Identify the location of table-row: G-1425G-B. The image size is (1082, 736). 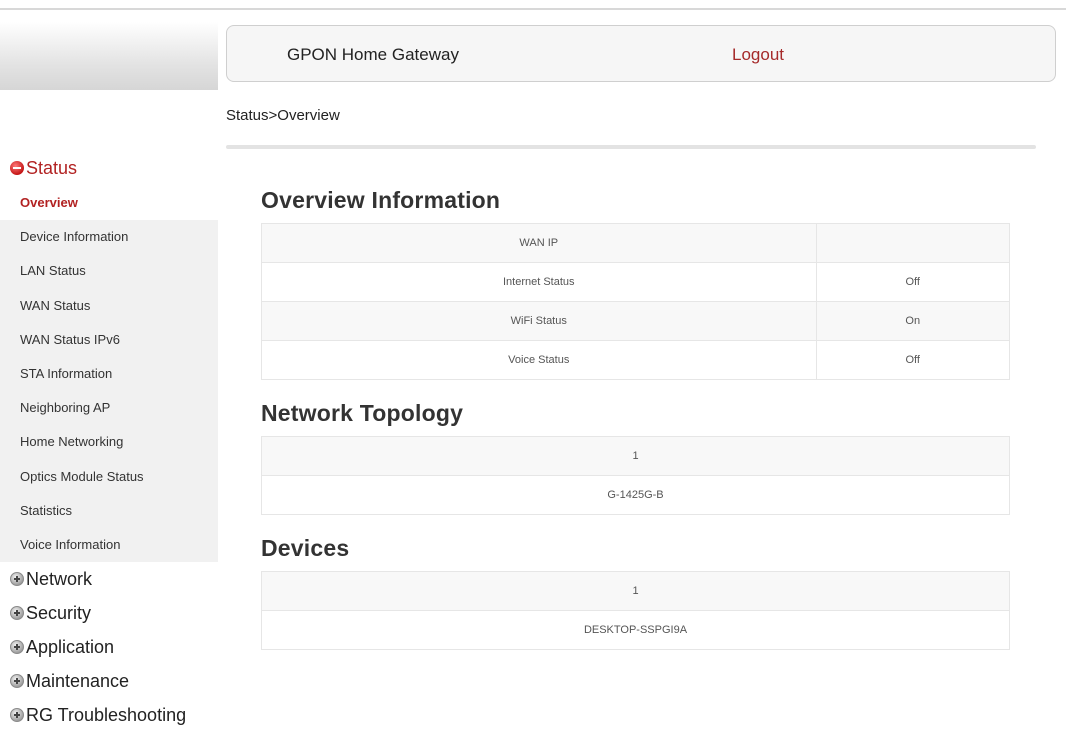
(635, 495).